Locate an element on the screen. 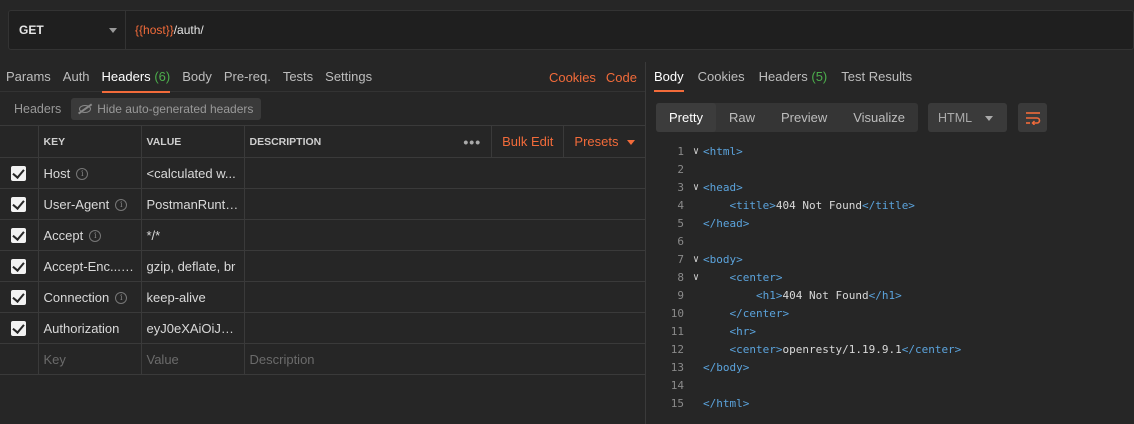 This screenshot has height=424, width=1134. tab-test-results: Test Results is located at coordinates (876, 77).